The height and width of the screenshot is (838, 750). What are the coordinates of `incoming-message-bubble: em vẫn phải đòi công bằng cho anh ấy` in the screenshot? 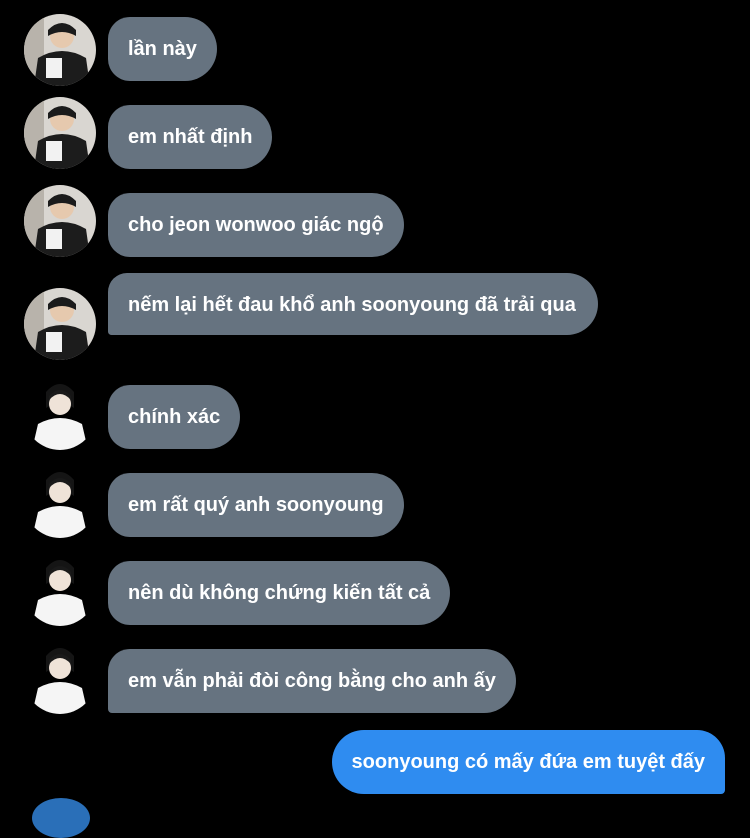 It's located at (312, 681).